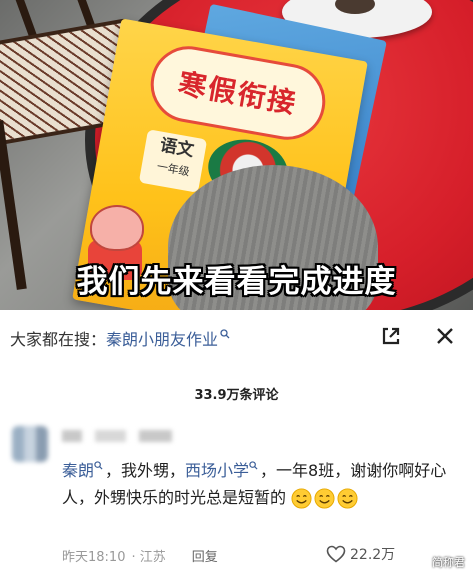  Describe the element at coordinates (236, 282) in the screenshot. I see `video-caption: 我们先来看看完成进度` at that location.